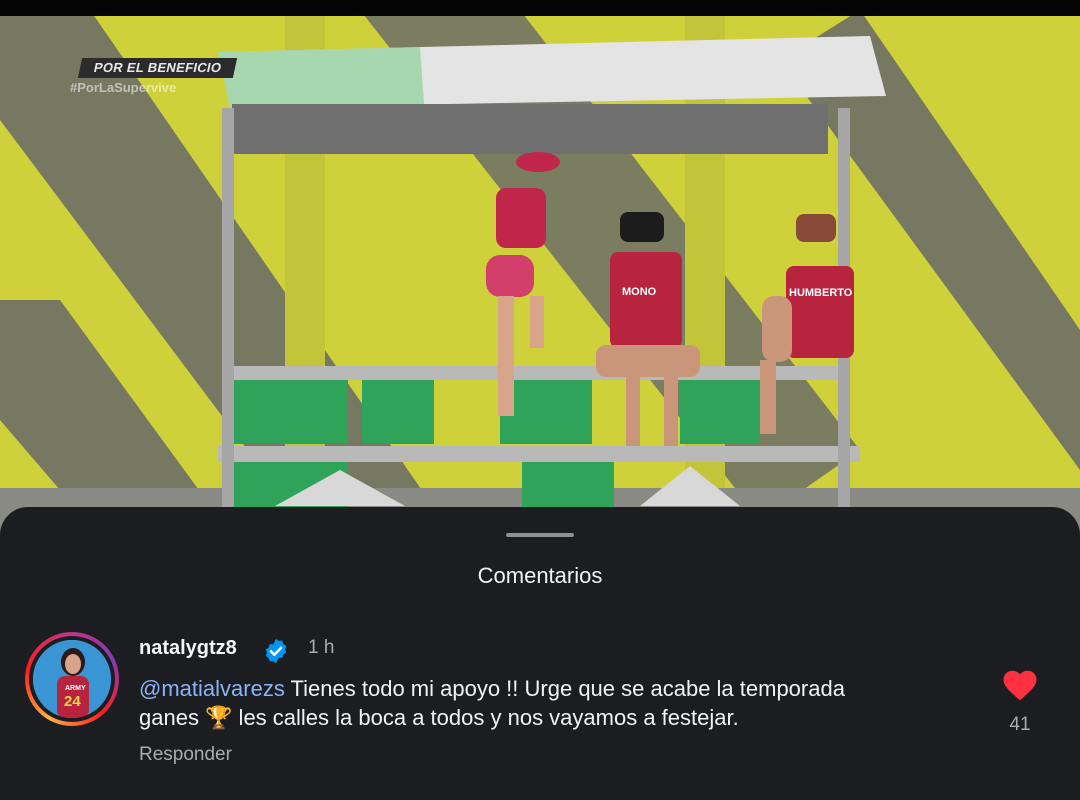  I want to click on comment-username: natalygtz8, so click(188, 648).